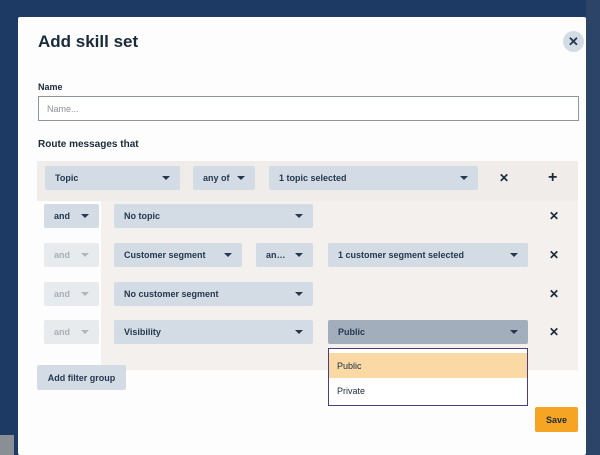 The image size is (600, 455). Describe the element at coordinates (428, 365) in the screenshot. I see `menu-option-public: Public` at that location.